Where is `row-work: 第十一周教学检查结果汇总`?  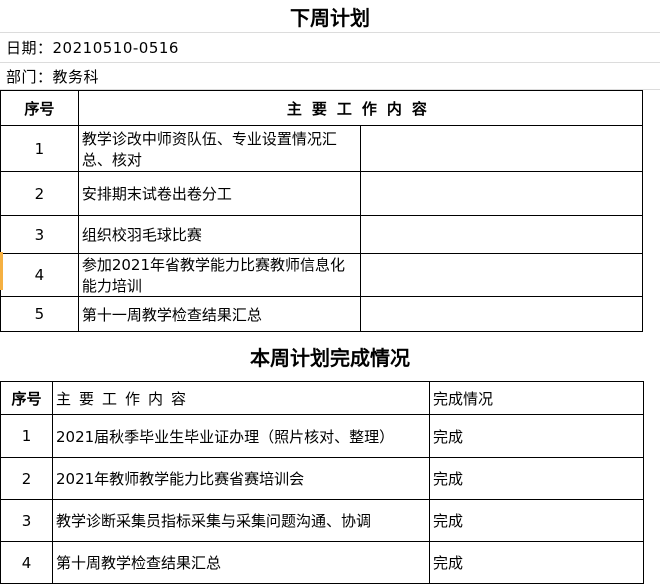 row-work: 第十一周教学检查结果汇总 is located at coordinates (219, 314).